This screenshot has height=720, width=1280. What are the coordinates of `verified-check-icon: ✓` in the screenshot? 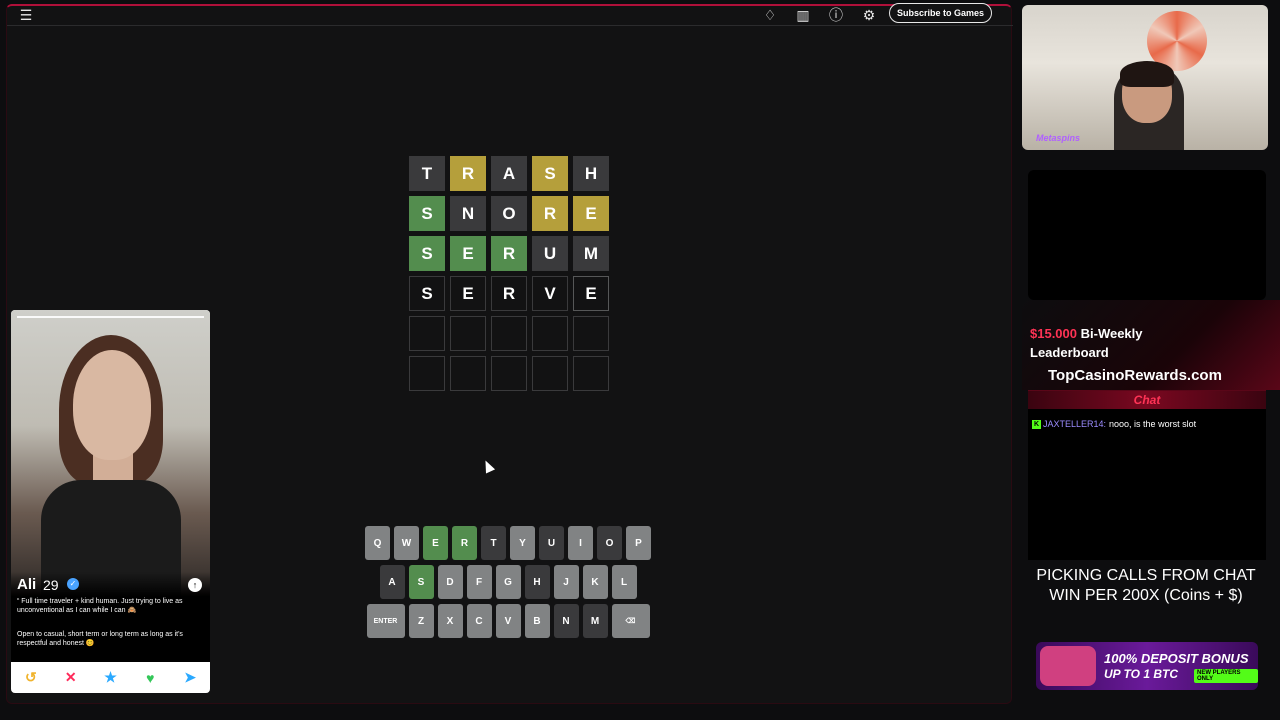 It's located at (73, 584).